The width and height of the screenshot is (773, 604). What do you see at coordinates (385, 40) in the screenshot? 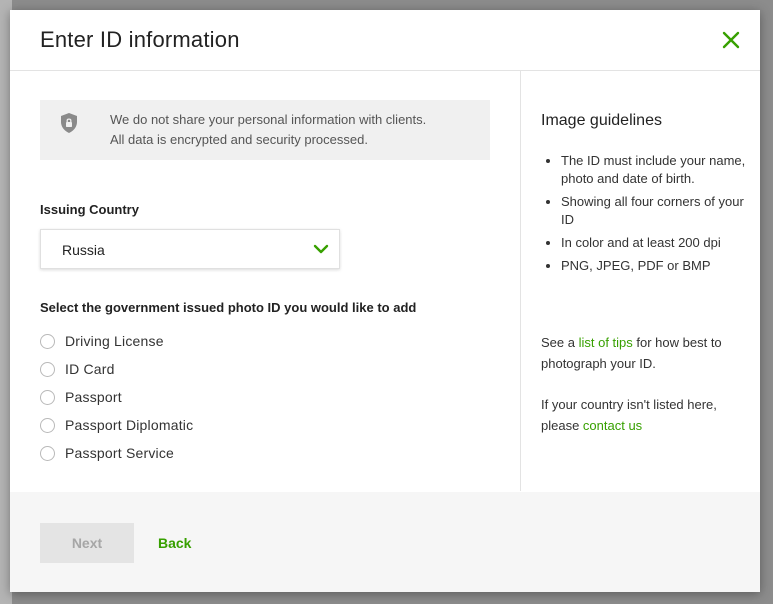
I see `modal-header: Enter ID information` at bounding box center [385, 40].